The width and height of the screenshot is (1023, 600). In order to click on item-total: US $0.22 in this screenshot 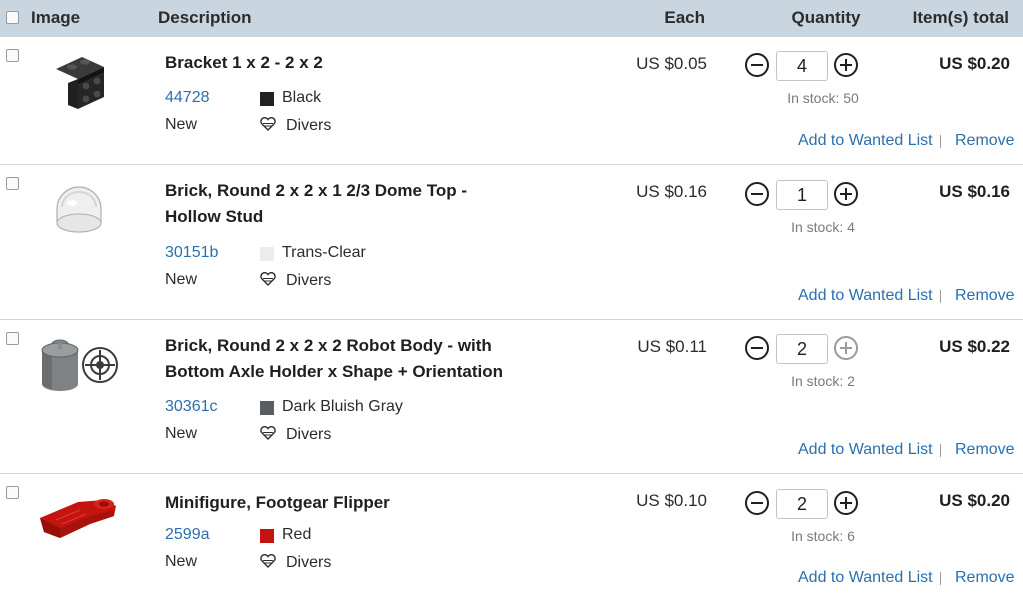, I will do `click(974, 346)`.